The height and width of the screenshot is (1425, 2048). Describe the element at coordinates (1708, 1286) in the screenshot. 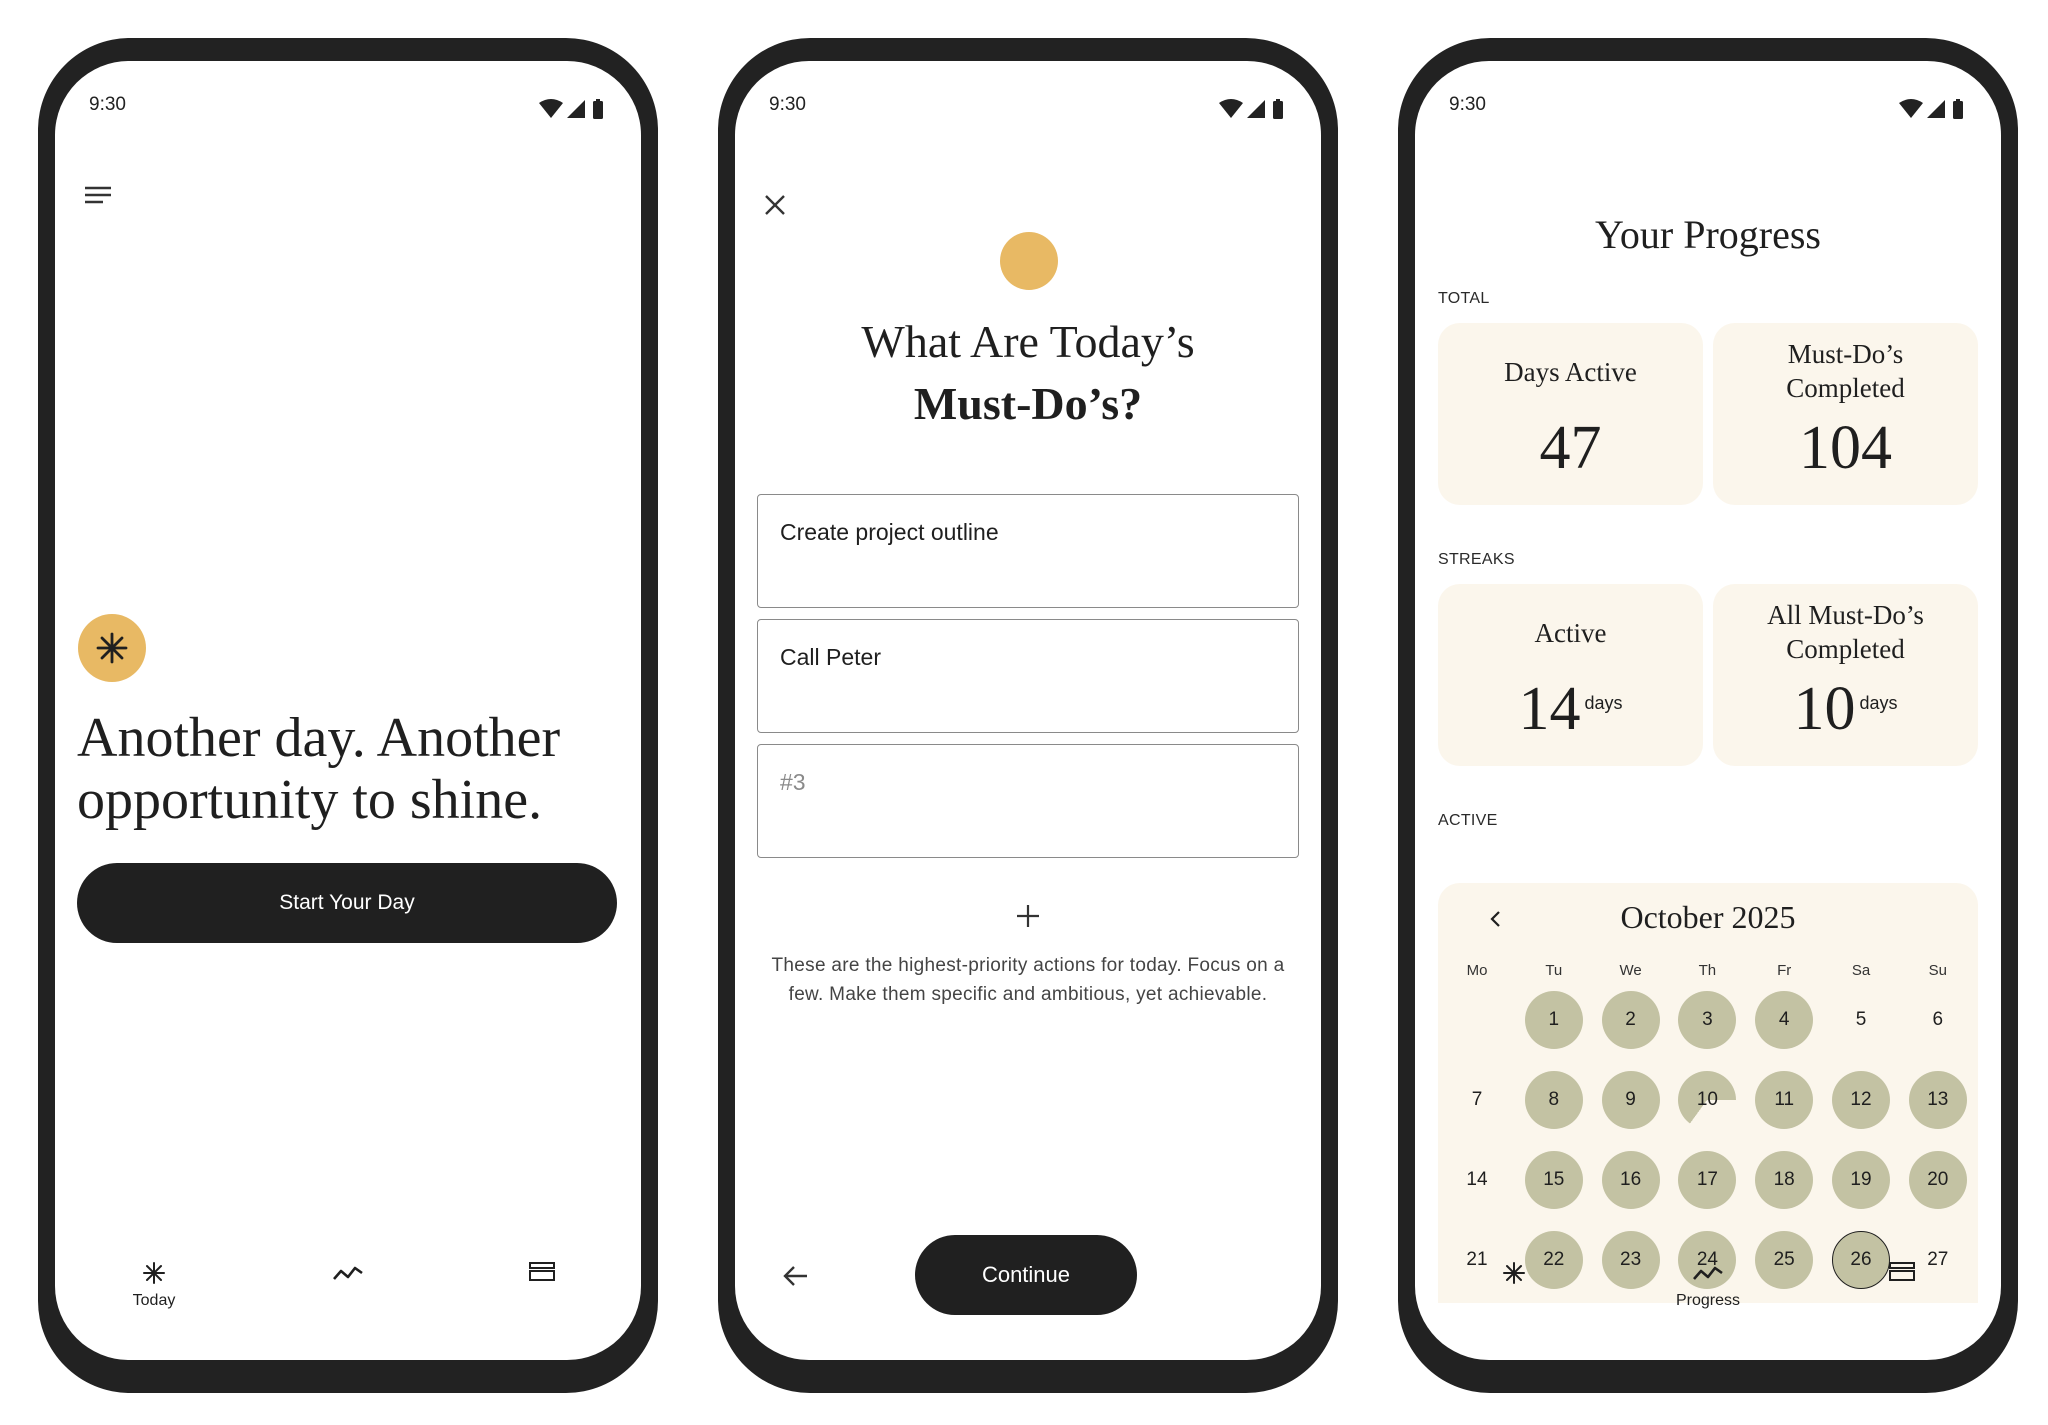

I see `nav-progress: Progress` at that location.